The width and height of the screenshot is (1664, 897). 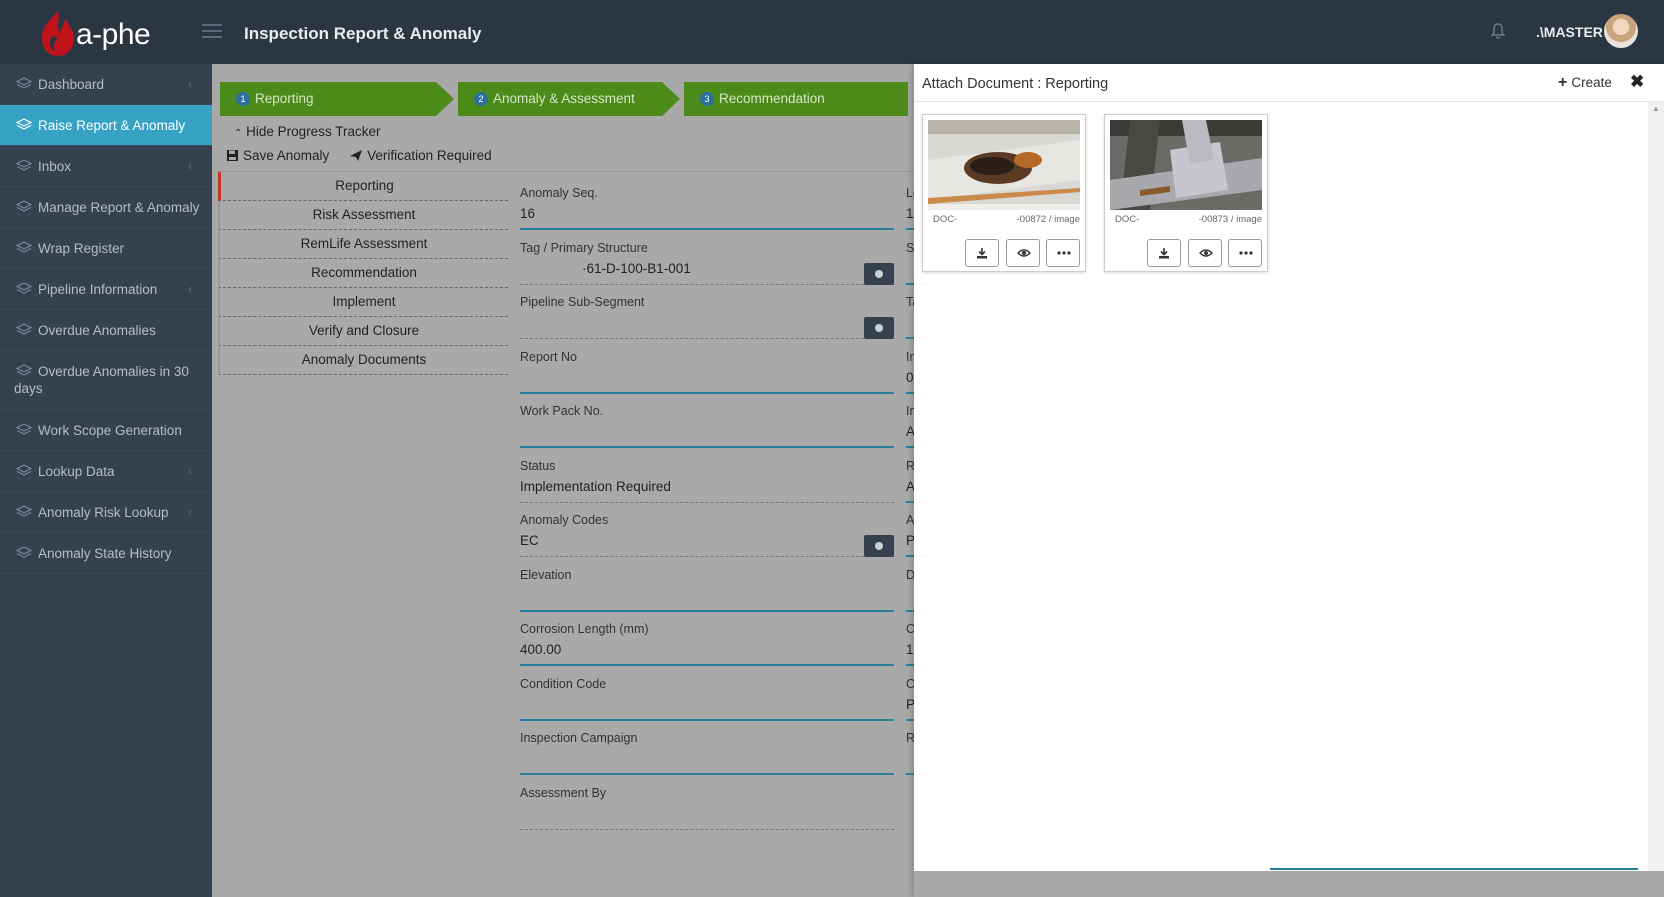 What do you see at coordinates (363, 33) in the screenshot?
I see `page-title: Inspection Report & Anomaly` at bounding box center [363, 33].